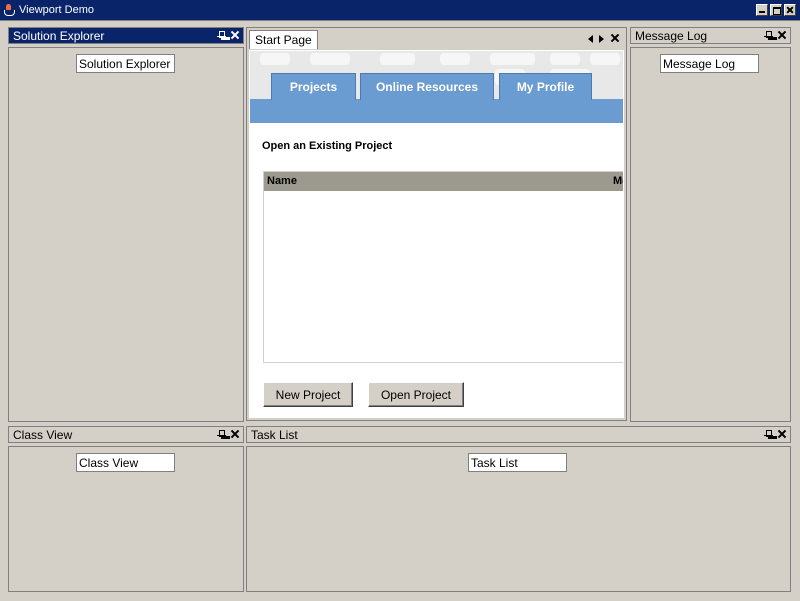 Image resolution: width=800 pixels, height=601 pixels. I want to click on open-project-button: Open Project, so click(416, 394).